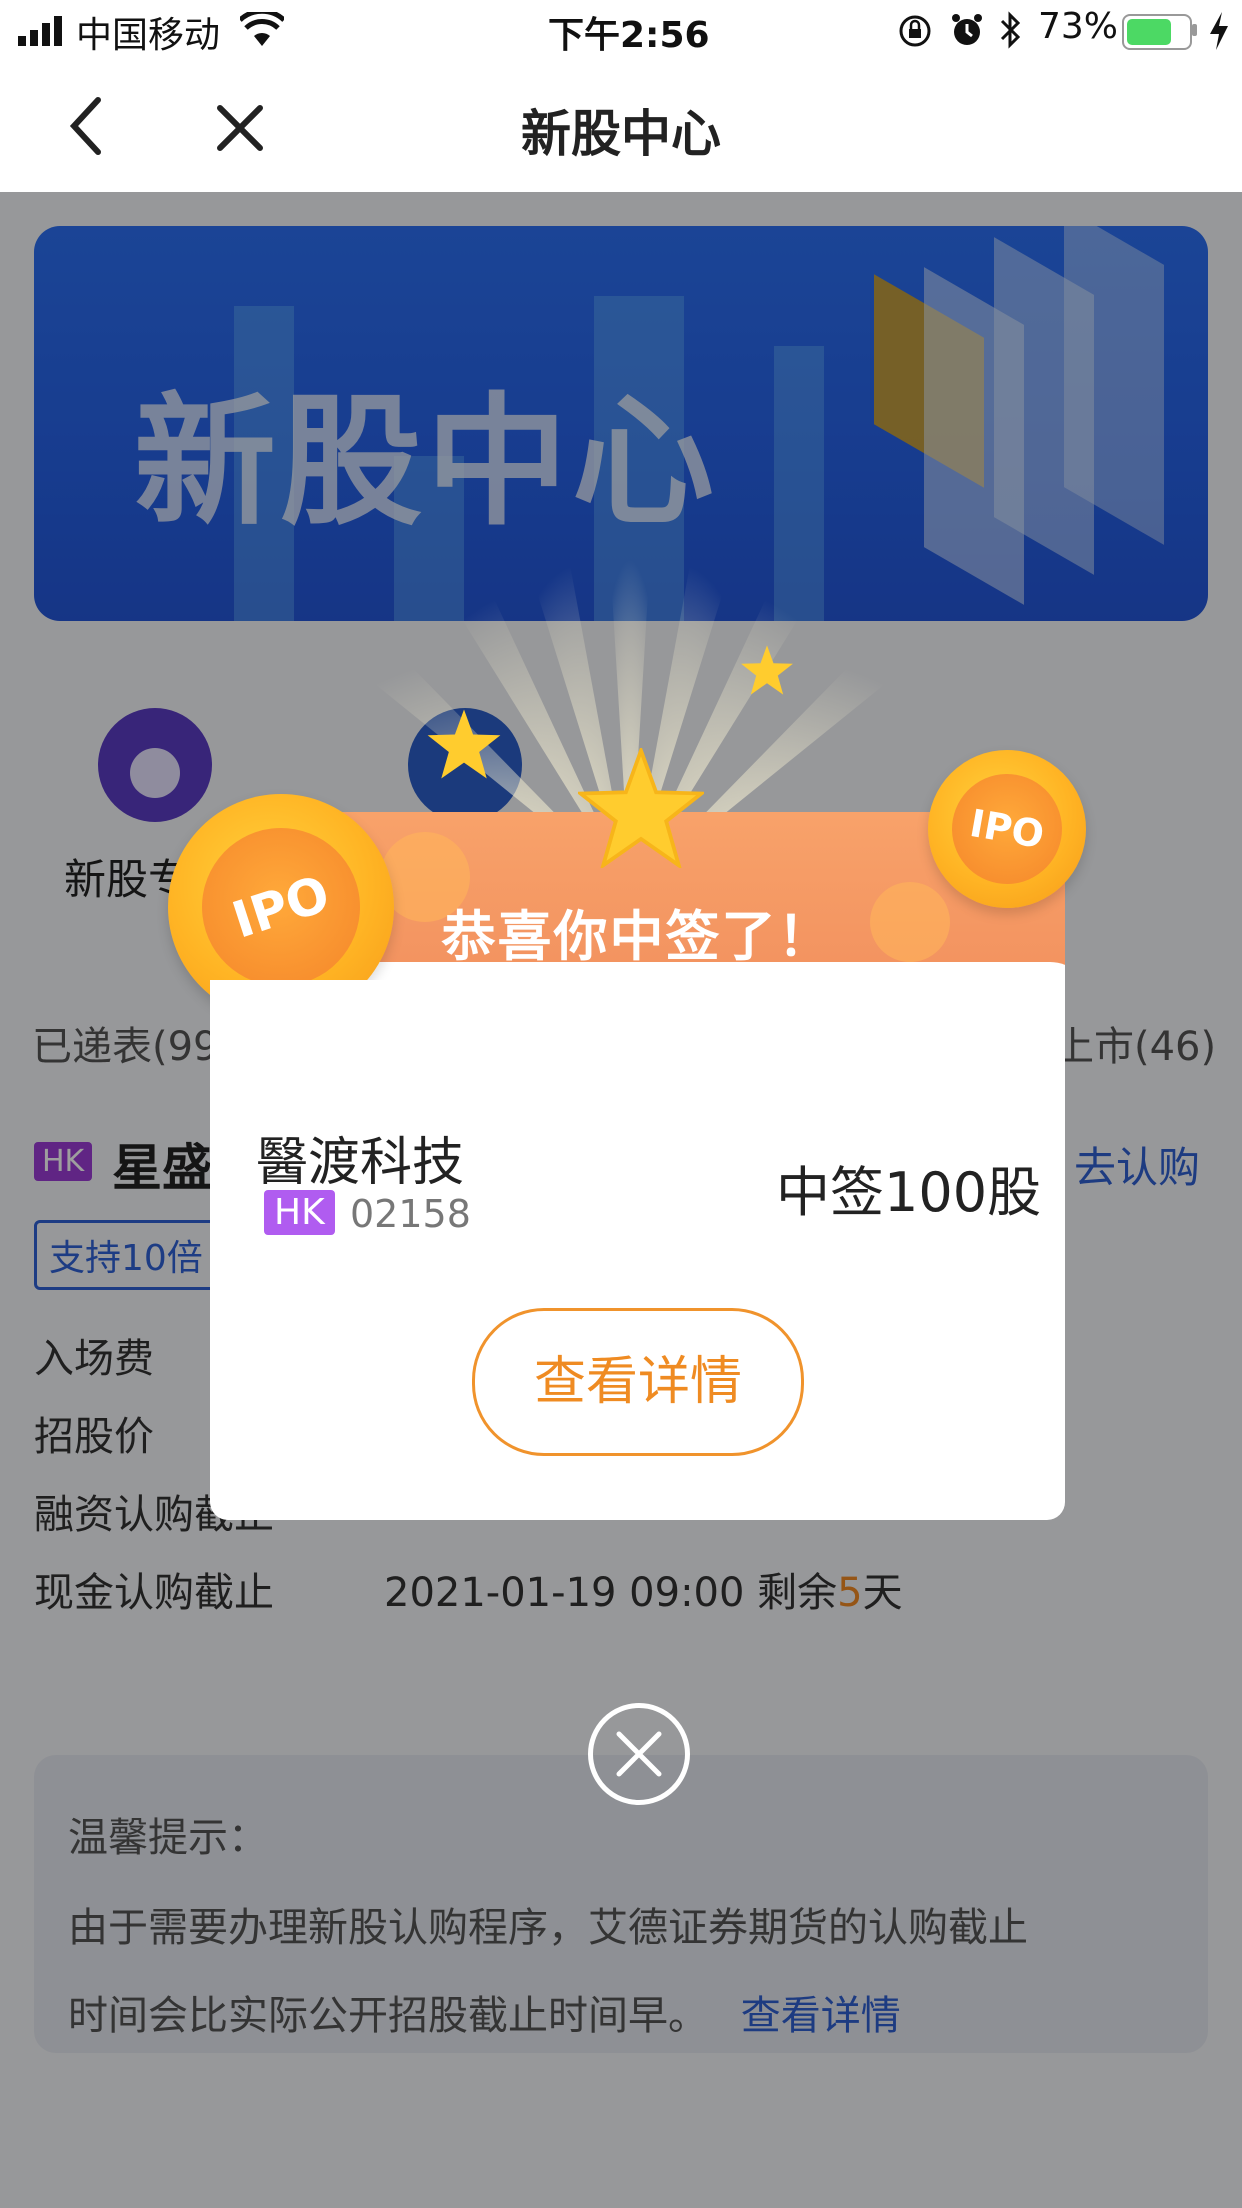 This screenshot has width=1242, height=2208. Describe the element at coordinates (1007, 829) in the screenshot. I see `ipo-coin-icon: IPO` at that location.